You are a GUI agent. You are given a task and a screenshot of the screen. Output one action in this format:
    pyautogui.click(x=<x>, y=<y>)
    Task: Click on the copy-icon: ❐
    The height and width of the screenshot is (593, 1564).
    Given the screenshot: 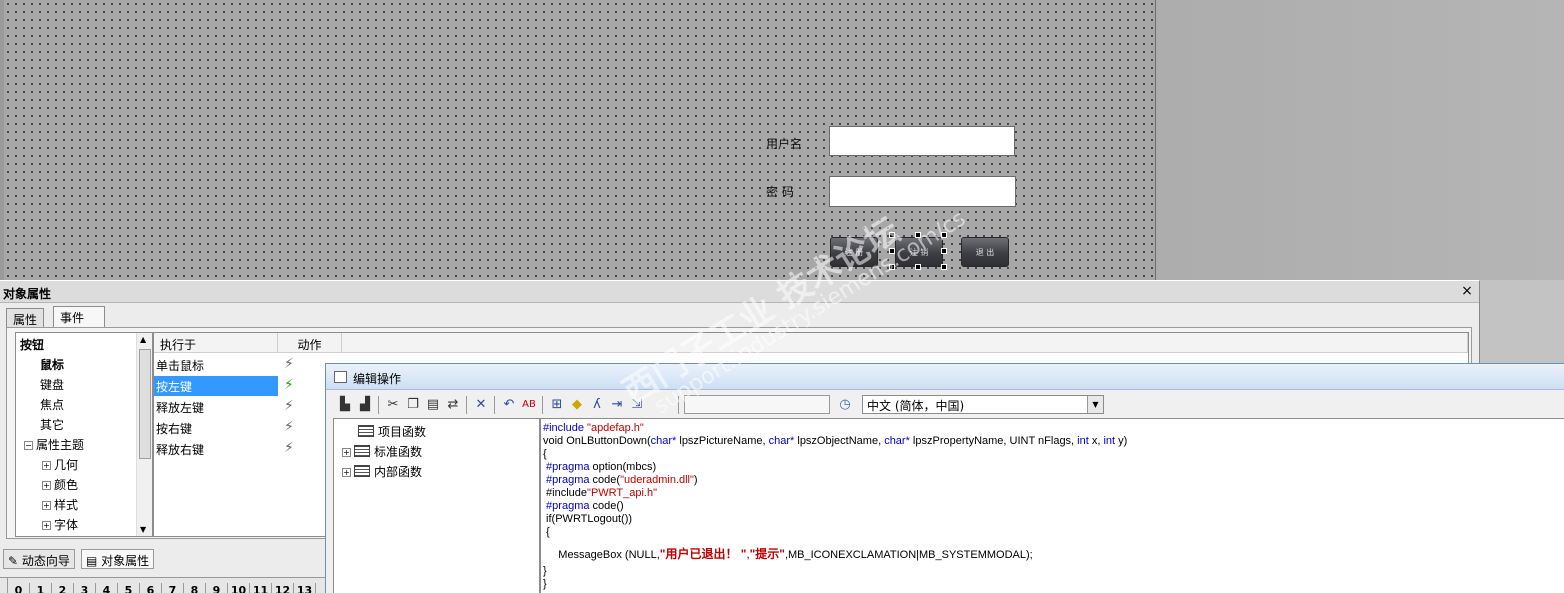 What is the action you would take?
    pyautogui.click(x=413, y=405)
    